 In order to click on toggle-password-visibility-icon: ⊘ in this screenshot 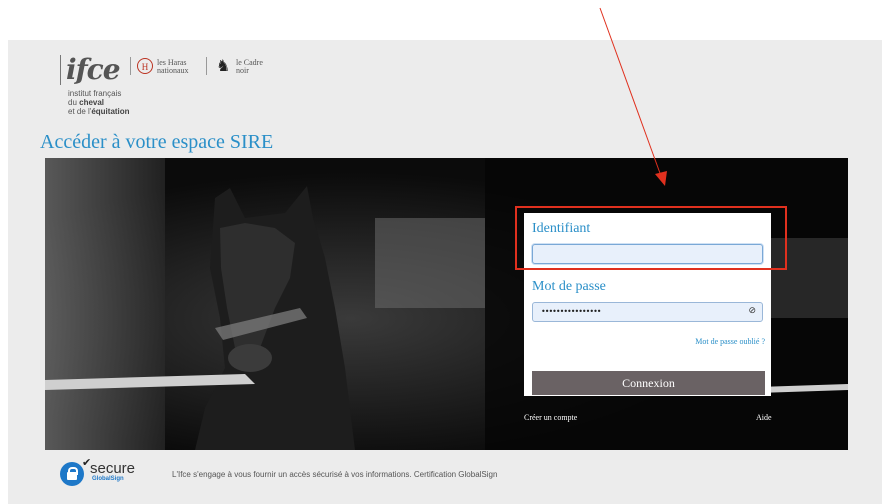, I will do `click(752, 311)`.